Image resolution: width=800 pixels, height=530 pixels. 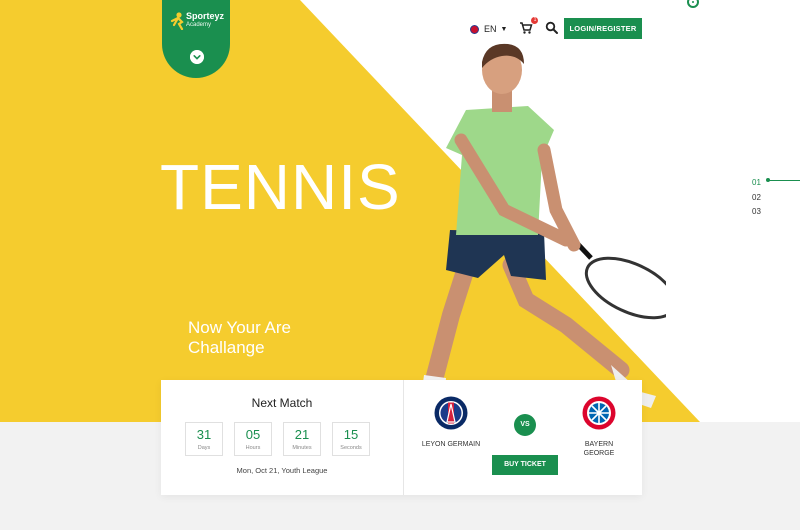 I want to click on home-team: LEYON GERMAIN, so click(x=451, y=422).